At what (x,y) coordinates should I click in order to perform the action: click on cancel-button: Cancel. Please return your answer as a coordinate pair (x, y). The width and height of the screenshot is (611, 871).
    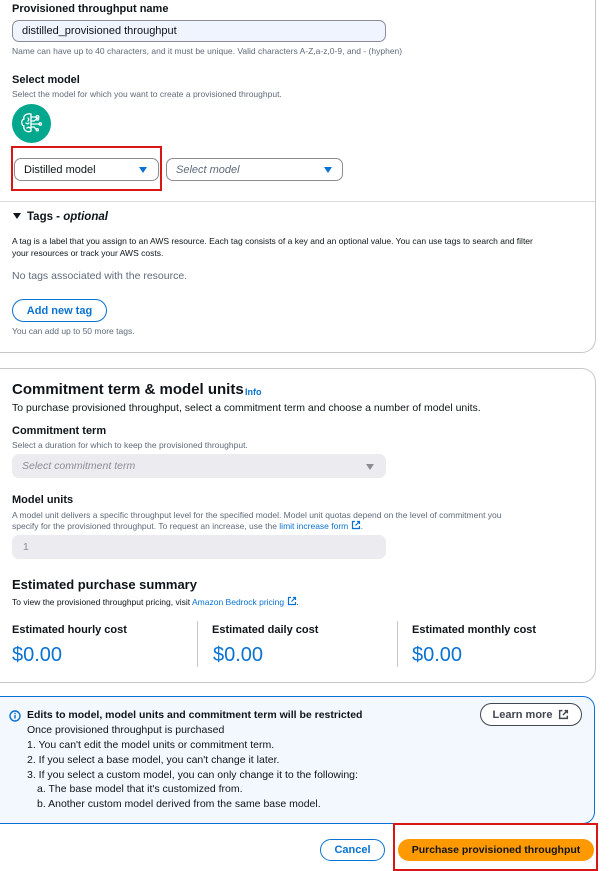
    Looking at the image, I should click on (352, 850).